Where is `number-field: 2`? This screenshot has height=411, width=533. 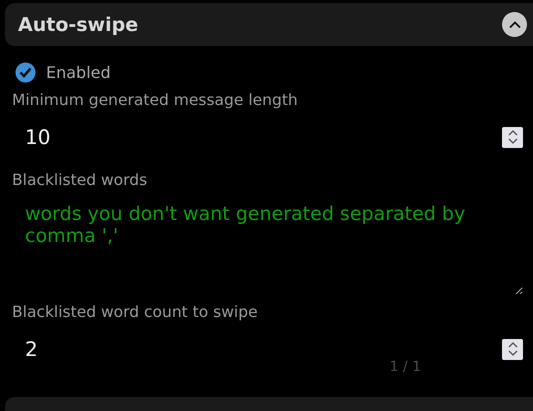 number-field: 2 is located at coordinates (25, 349).